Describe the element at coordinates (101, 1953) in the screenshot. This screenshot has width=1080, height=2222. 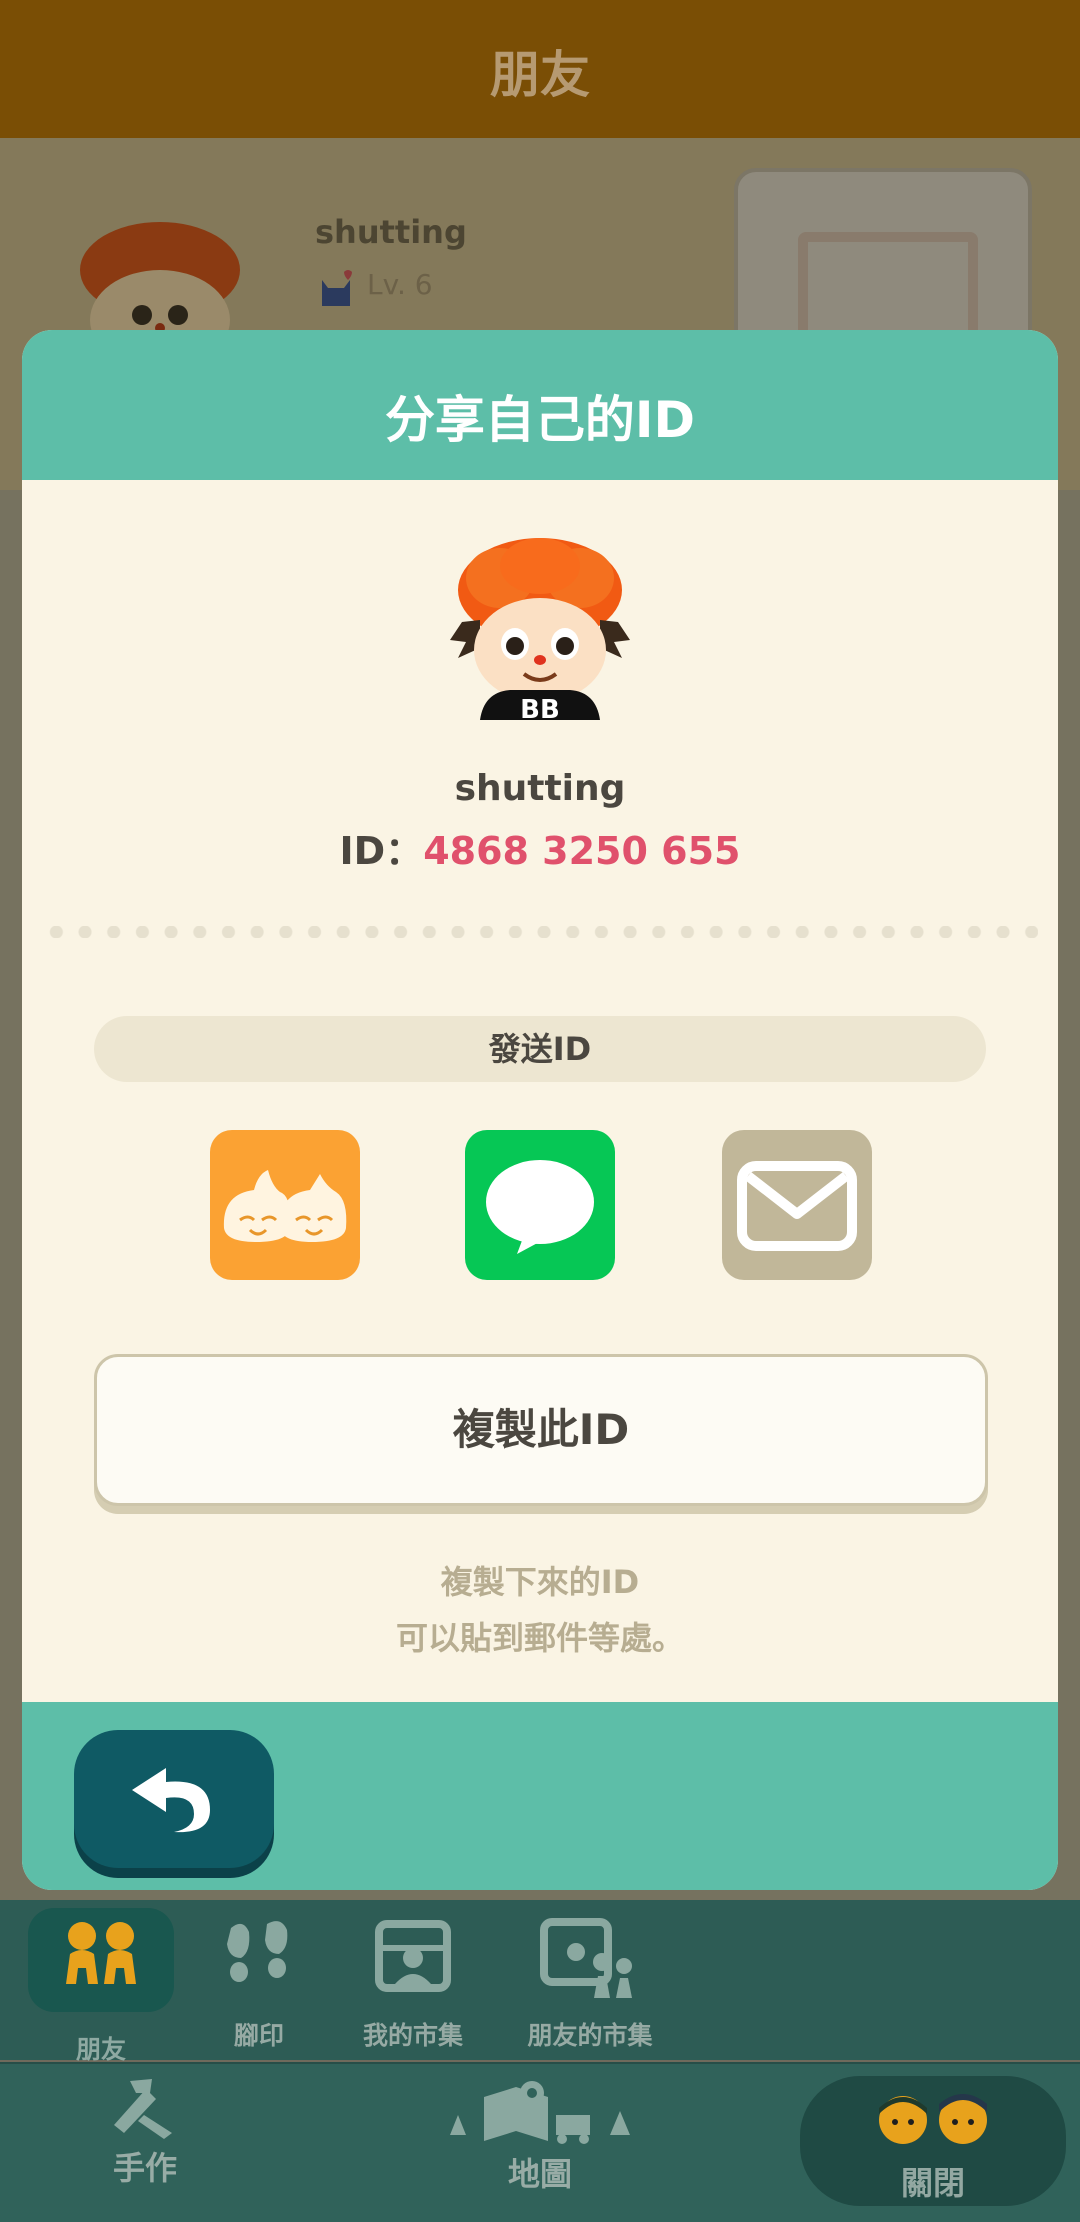
I see `friends-icon` at that location.